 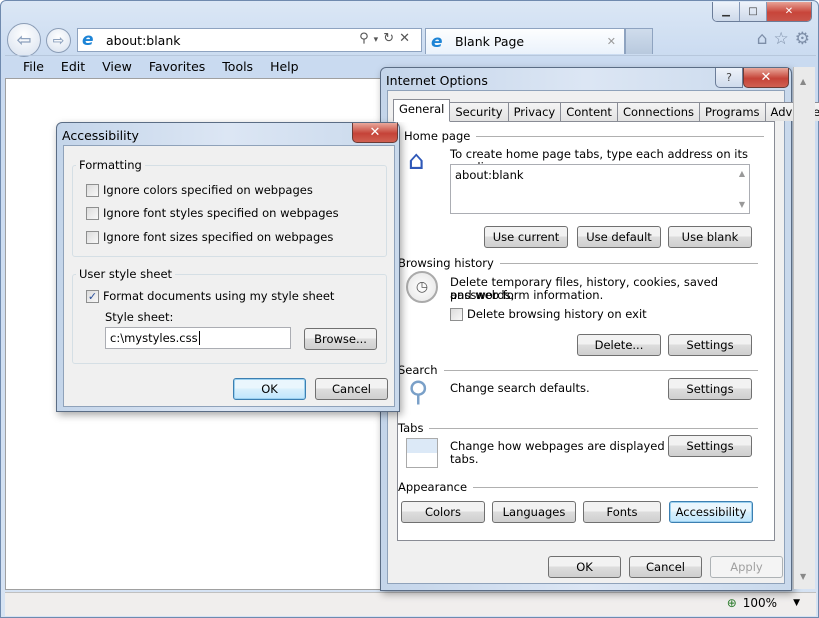 I want to click on tools-gear-icon: ⚙, so click(x=802, y=39).